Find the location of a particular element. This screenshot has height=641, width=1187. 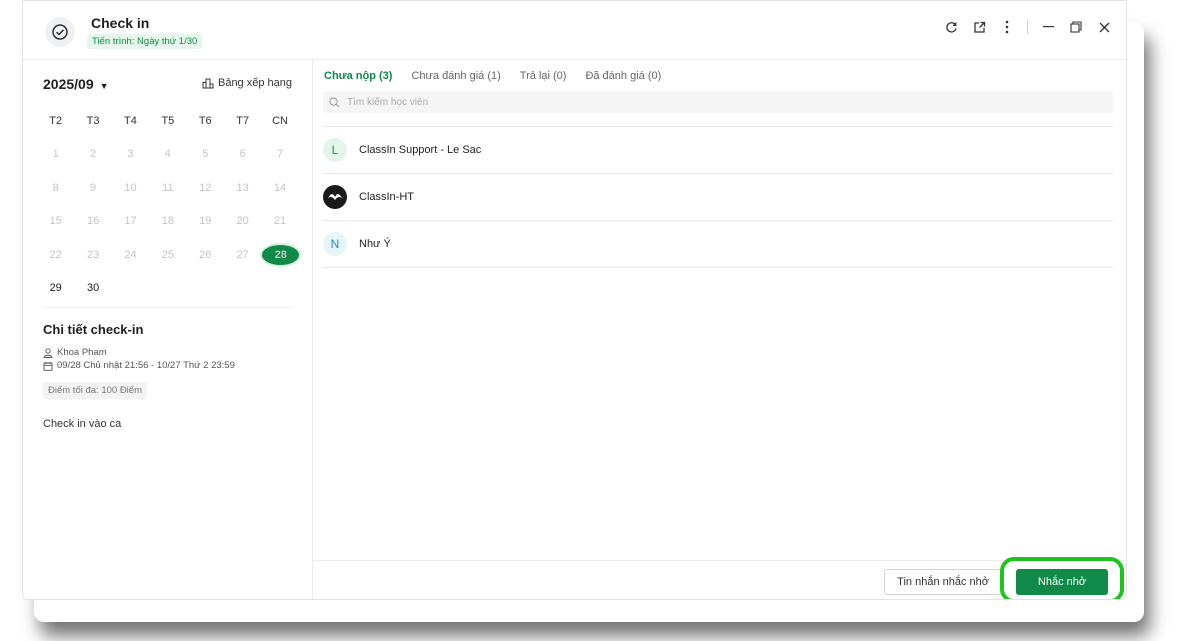

calendar-day: 4 is located at coordinates (167, 154).